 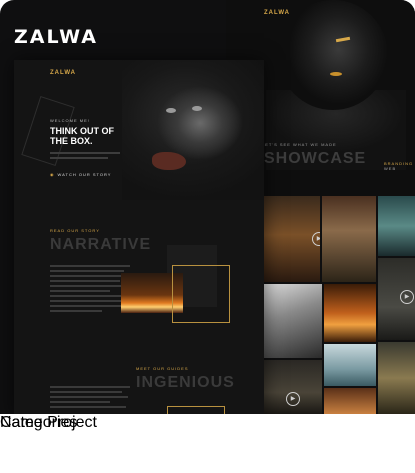 I want to click on gallery-tile-tower, so click(x=349, y=239).